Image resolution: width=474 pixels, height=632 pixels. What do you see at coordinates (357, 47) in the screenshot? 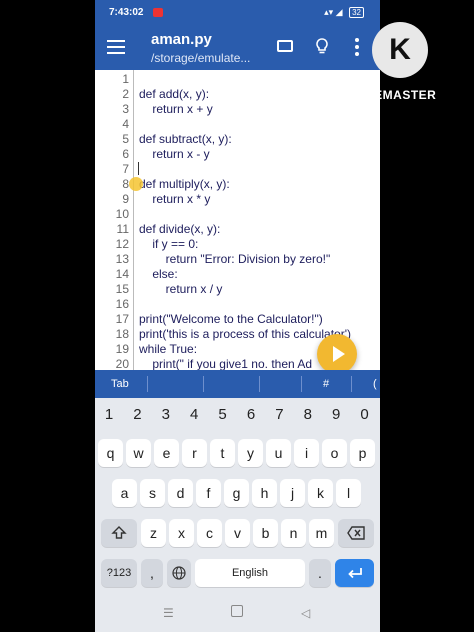
I see `more-options-icon` at bounding box center [357, 47].